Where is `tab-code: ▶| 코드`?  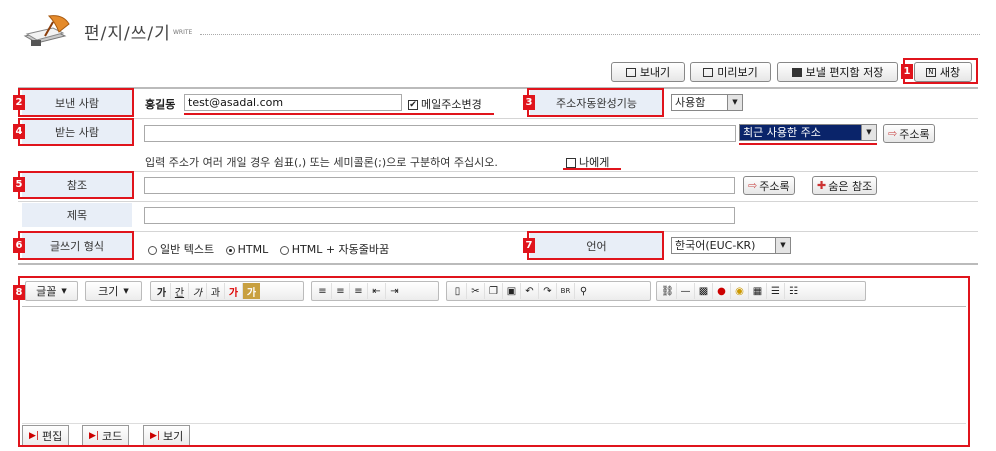
tab-code: ▶| 코드 is located at coordinates (106, 435).